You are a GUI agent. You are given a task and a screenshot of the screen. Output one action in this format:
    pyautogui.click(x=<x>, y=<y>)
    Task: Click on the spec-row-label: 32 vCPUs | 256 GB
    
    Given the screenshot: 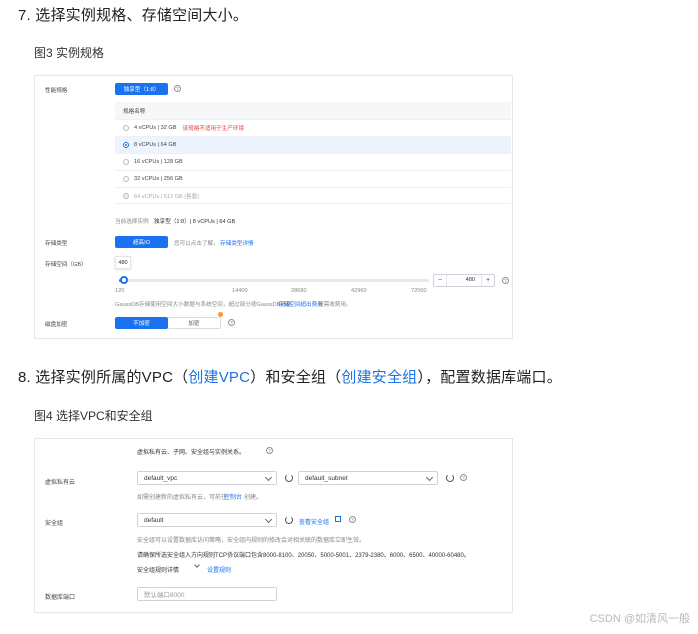 What is the action you would take?
    pyautogui.click(x=158, y=179)
    